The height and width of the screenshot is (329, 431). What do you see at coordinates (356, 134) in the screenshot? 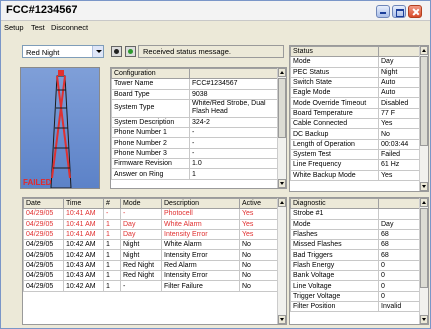
I see `table-row: DC Backup No` at bounding box center [356, 134].